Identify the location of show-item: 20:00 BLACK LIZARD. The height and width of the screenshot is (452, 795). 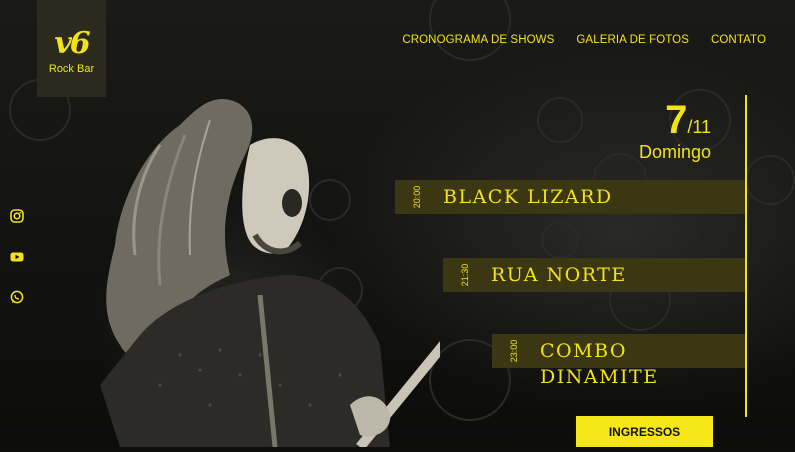
(570, 197).